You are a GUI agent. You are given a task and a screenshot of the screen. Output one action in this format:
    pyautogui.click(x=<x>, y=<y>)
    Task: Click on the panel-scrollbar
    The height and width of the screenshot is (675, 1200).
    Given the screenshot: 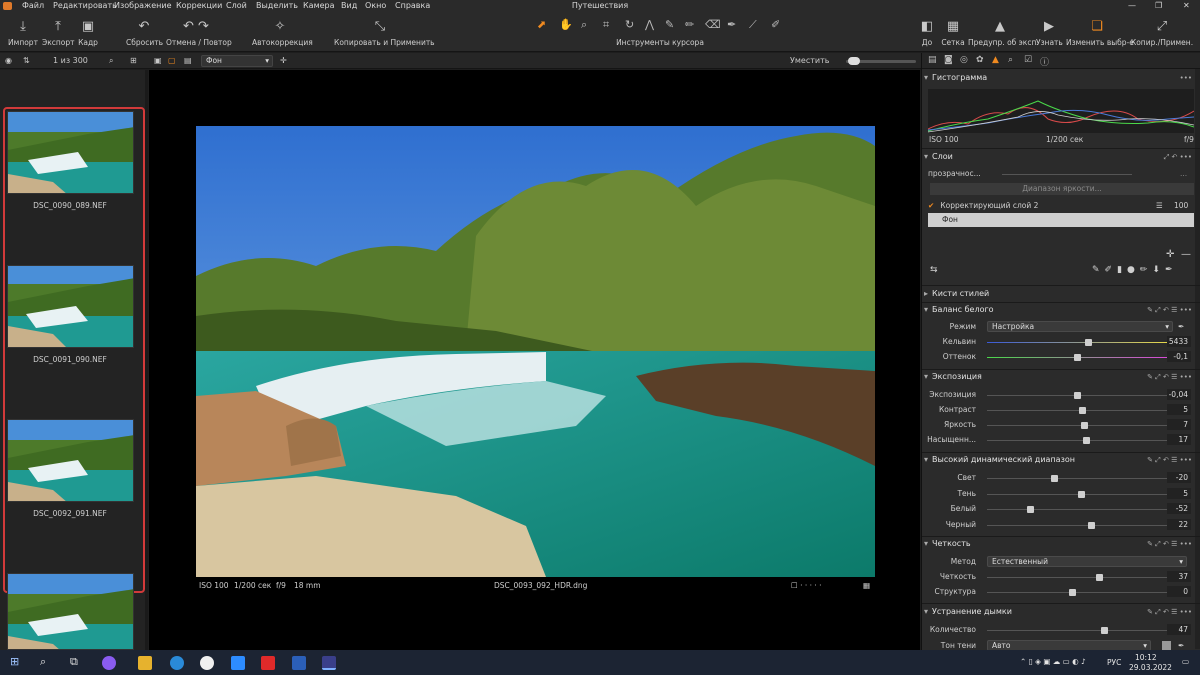 What is the action you would take?
    pyautogui.click(x=1197, y=359)
    